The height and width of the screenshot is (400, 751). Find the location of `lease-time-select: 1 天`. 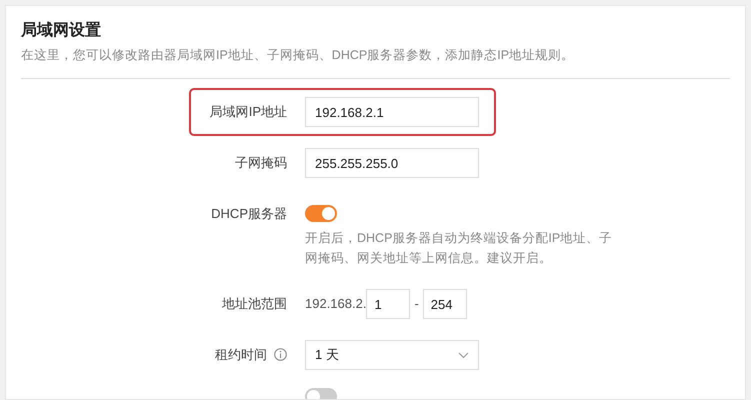

lease-time-select: 1 天 is located at coordinates (392, 355).